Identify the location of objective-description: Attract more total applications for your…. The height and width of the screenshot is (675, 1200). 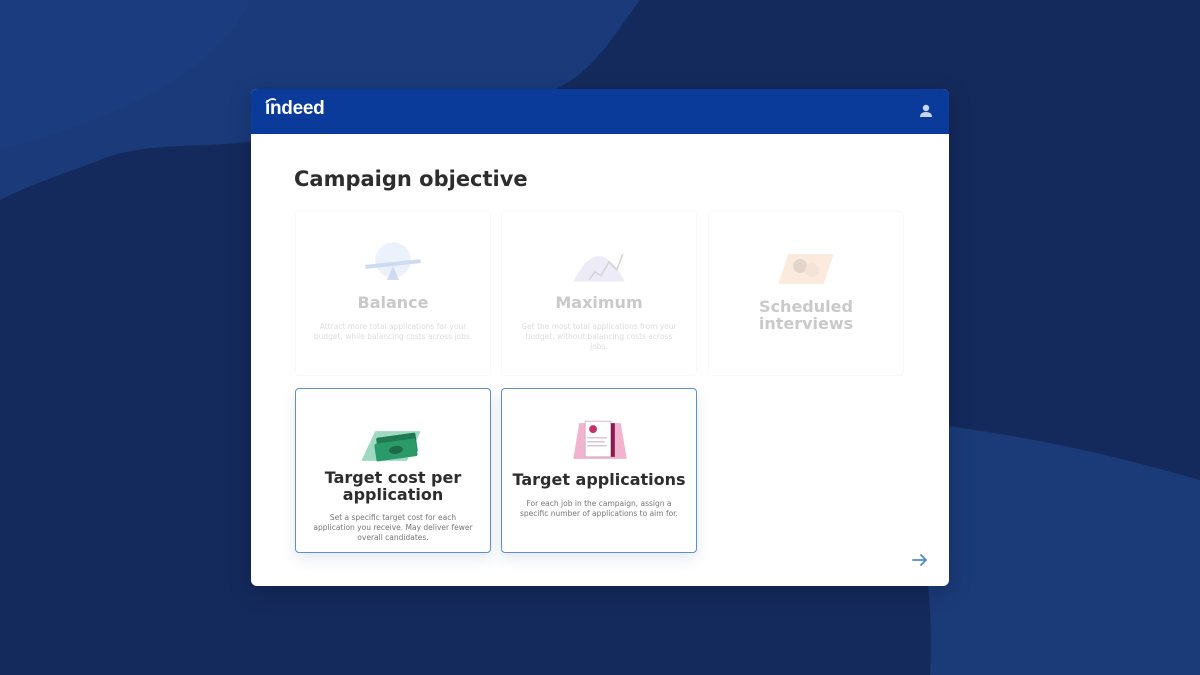
(393, 332).